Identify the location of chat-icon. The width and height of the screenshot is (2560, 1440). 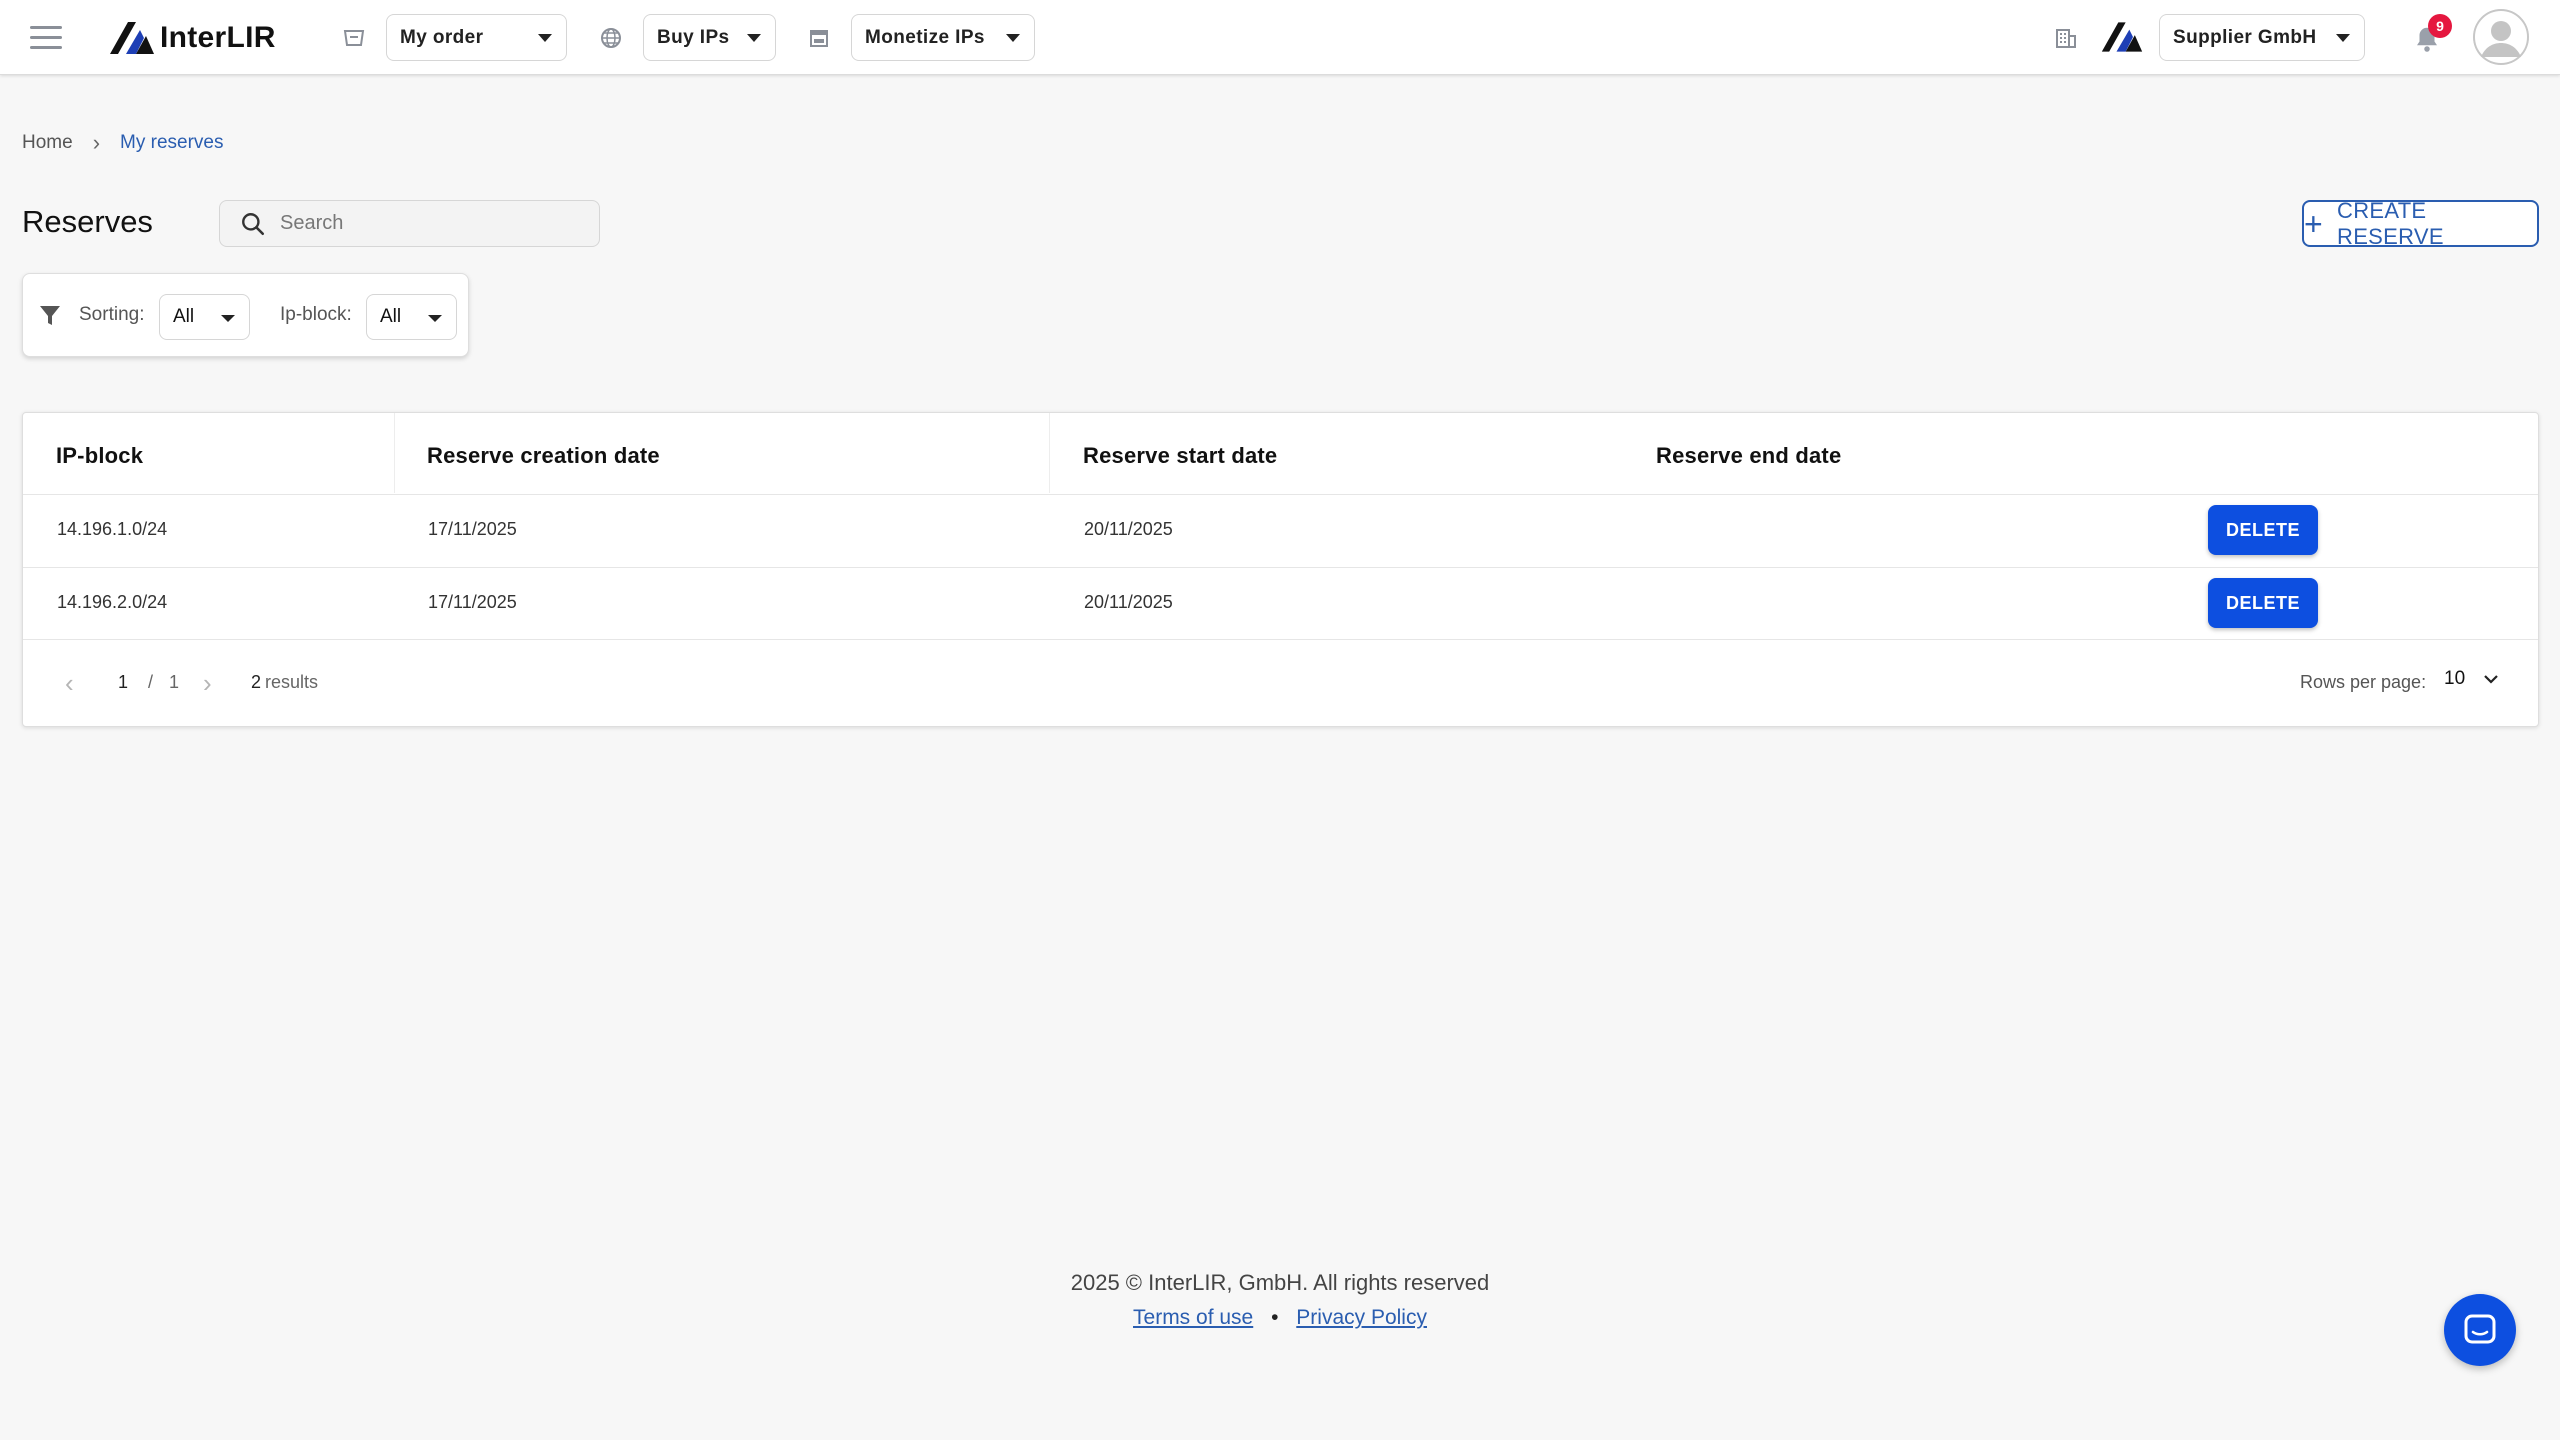
(2480, 1329).